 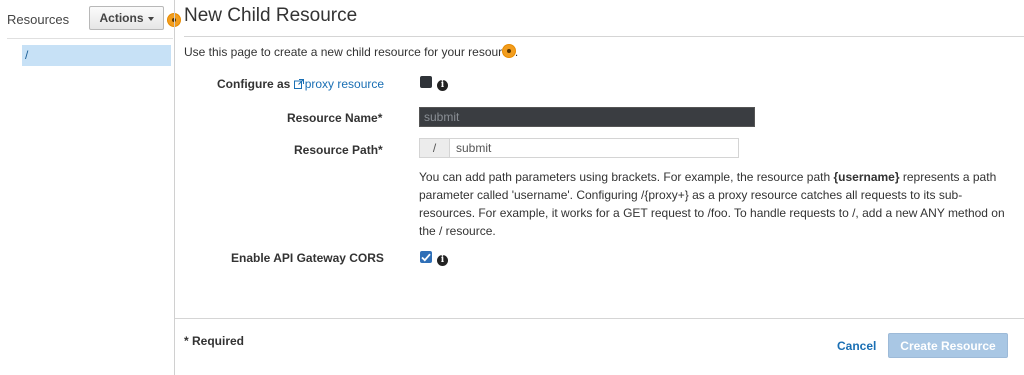 I want to click on proxy-resource-link: proxy resource, so click(x=339, y=84).